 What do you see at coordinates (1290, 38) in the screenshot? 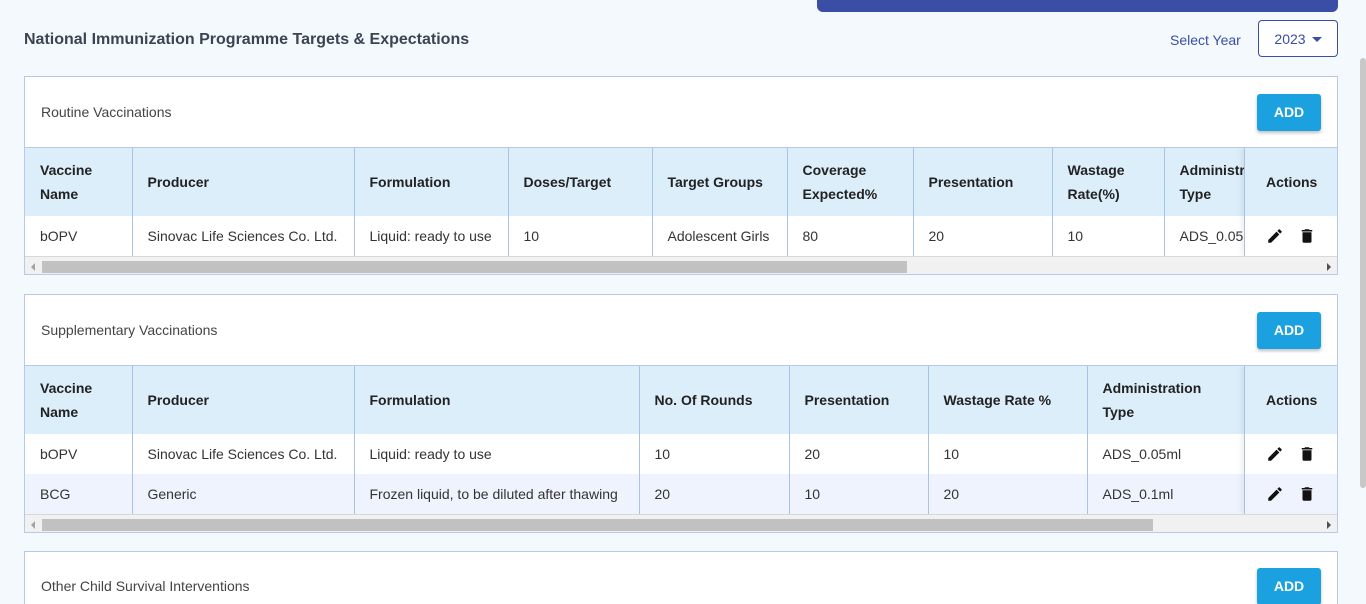
I see `year-value: 2023` at bounding box center [1290, 38].